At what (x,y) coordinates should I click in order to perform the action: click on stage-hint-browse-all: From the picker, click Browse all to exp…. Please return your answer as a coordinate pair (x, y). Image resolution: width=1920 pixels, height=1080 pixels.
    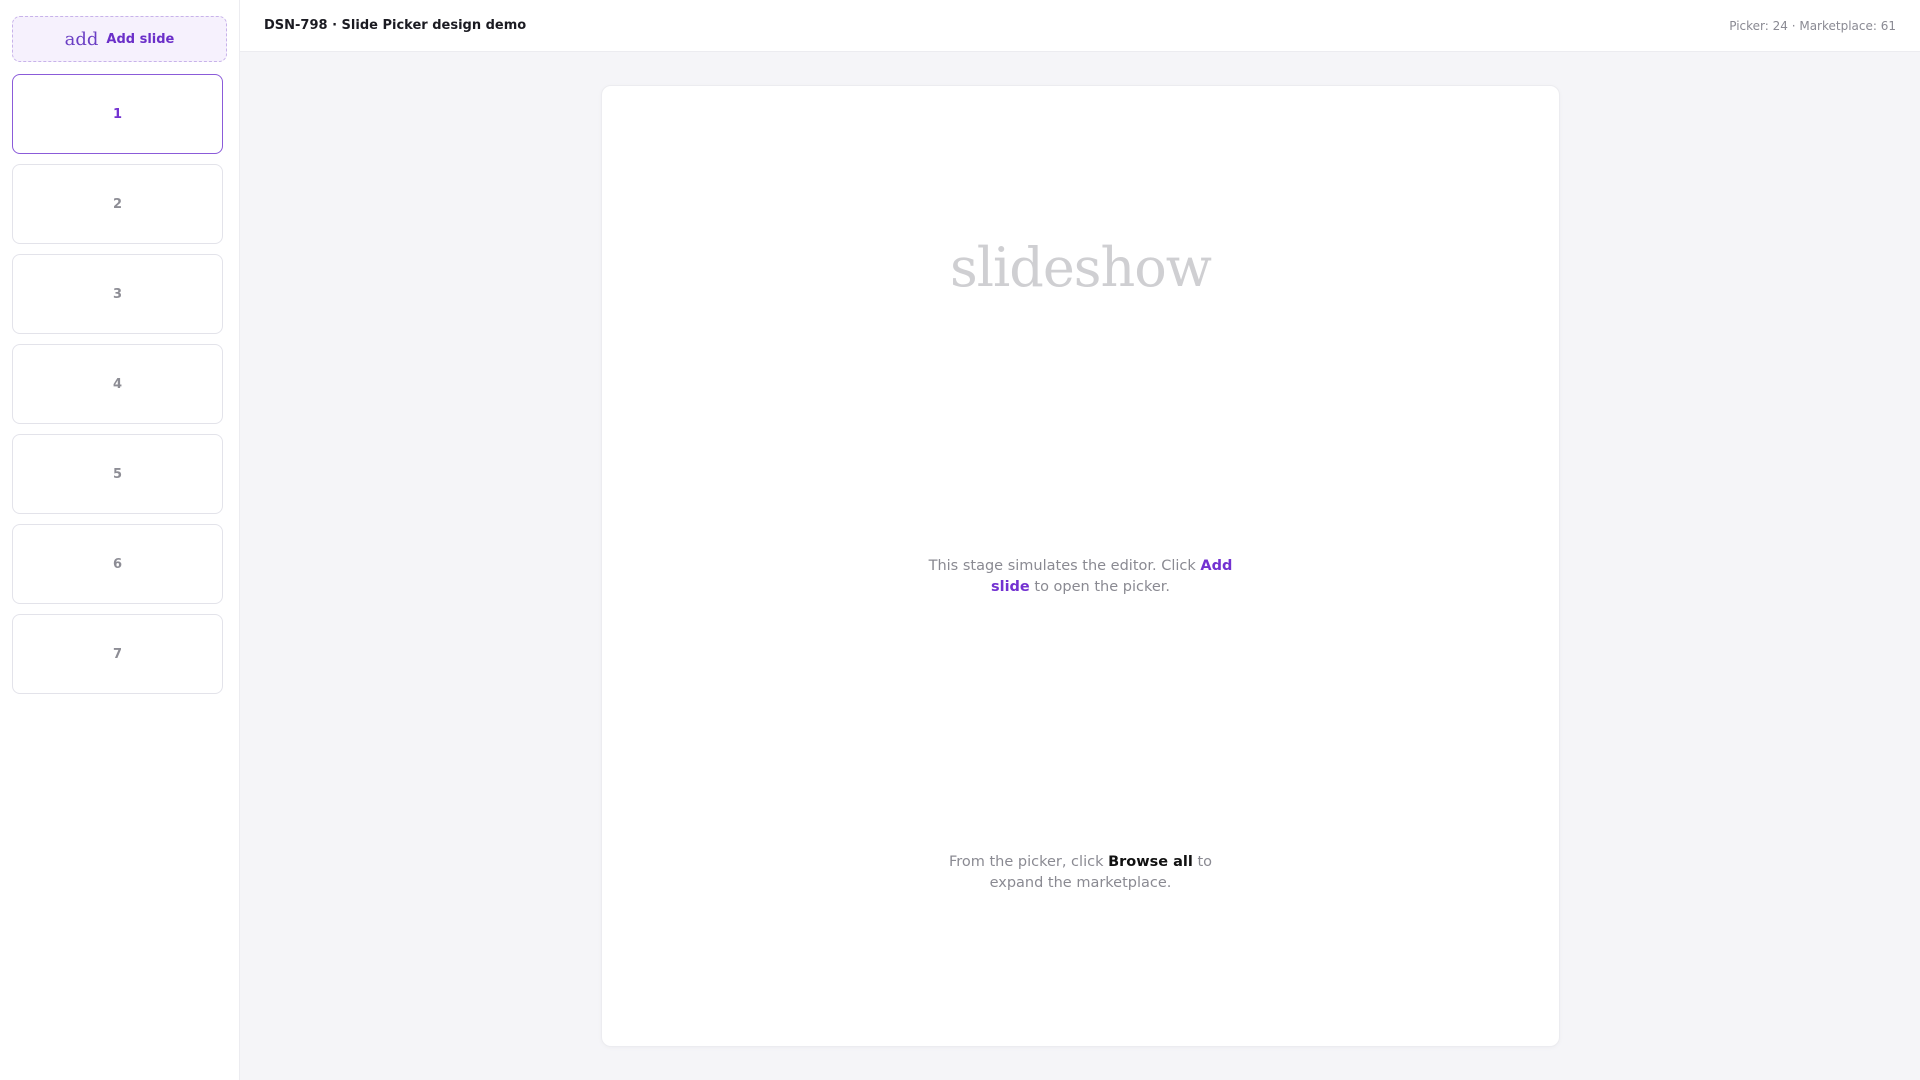
    Looking at the image, I should click on (1080, 873).